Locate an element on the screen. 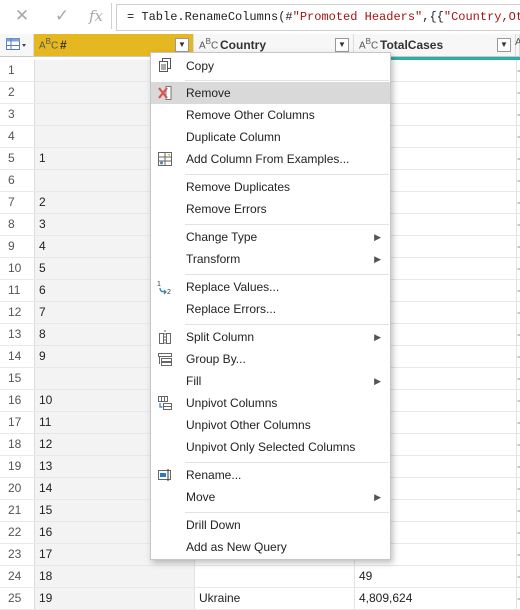 The height and width of the screenshot is (610, 520). split-column-icon is located at coordinates (165, 337).